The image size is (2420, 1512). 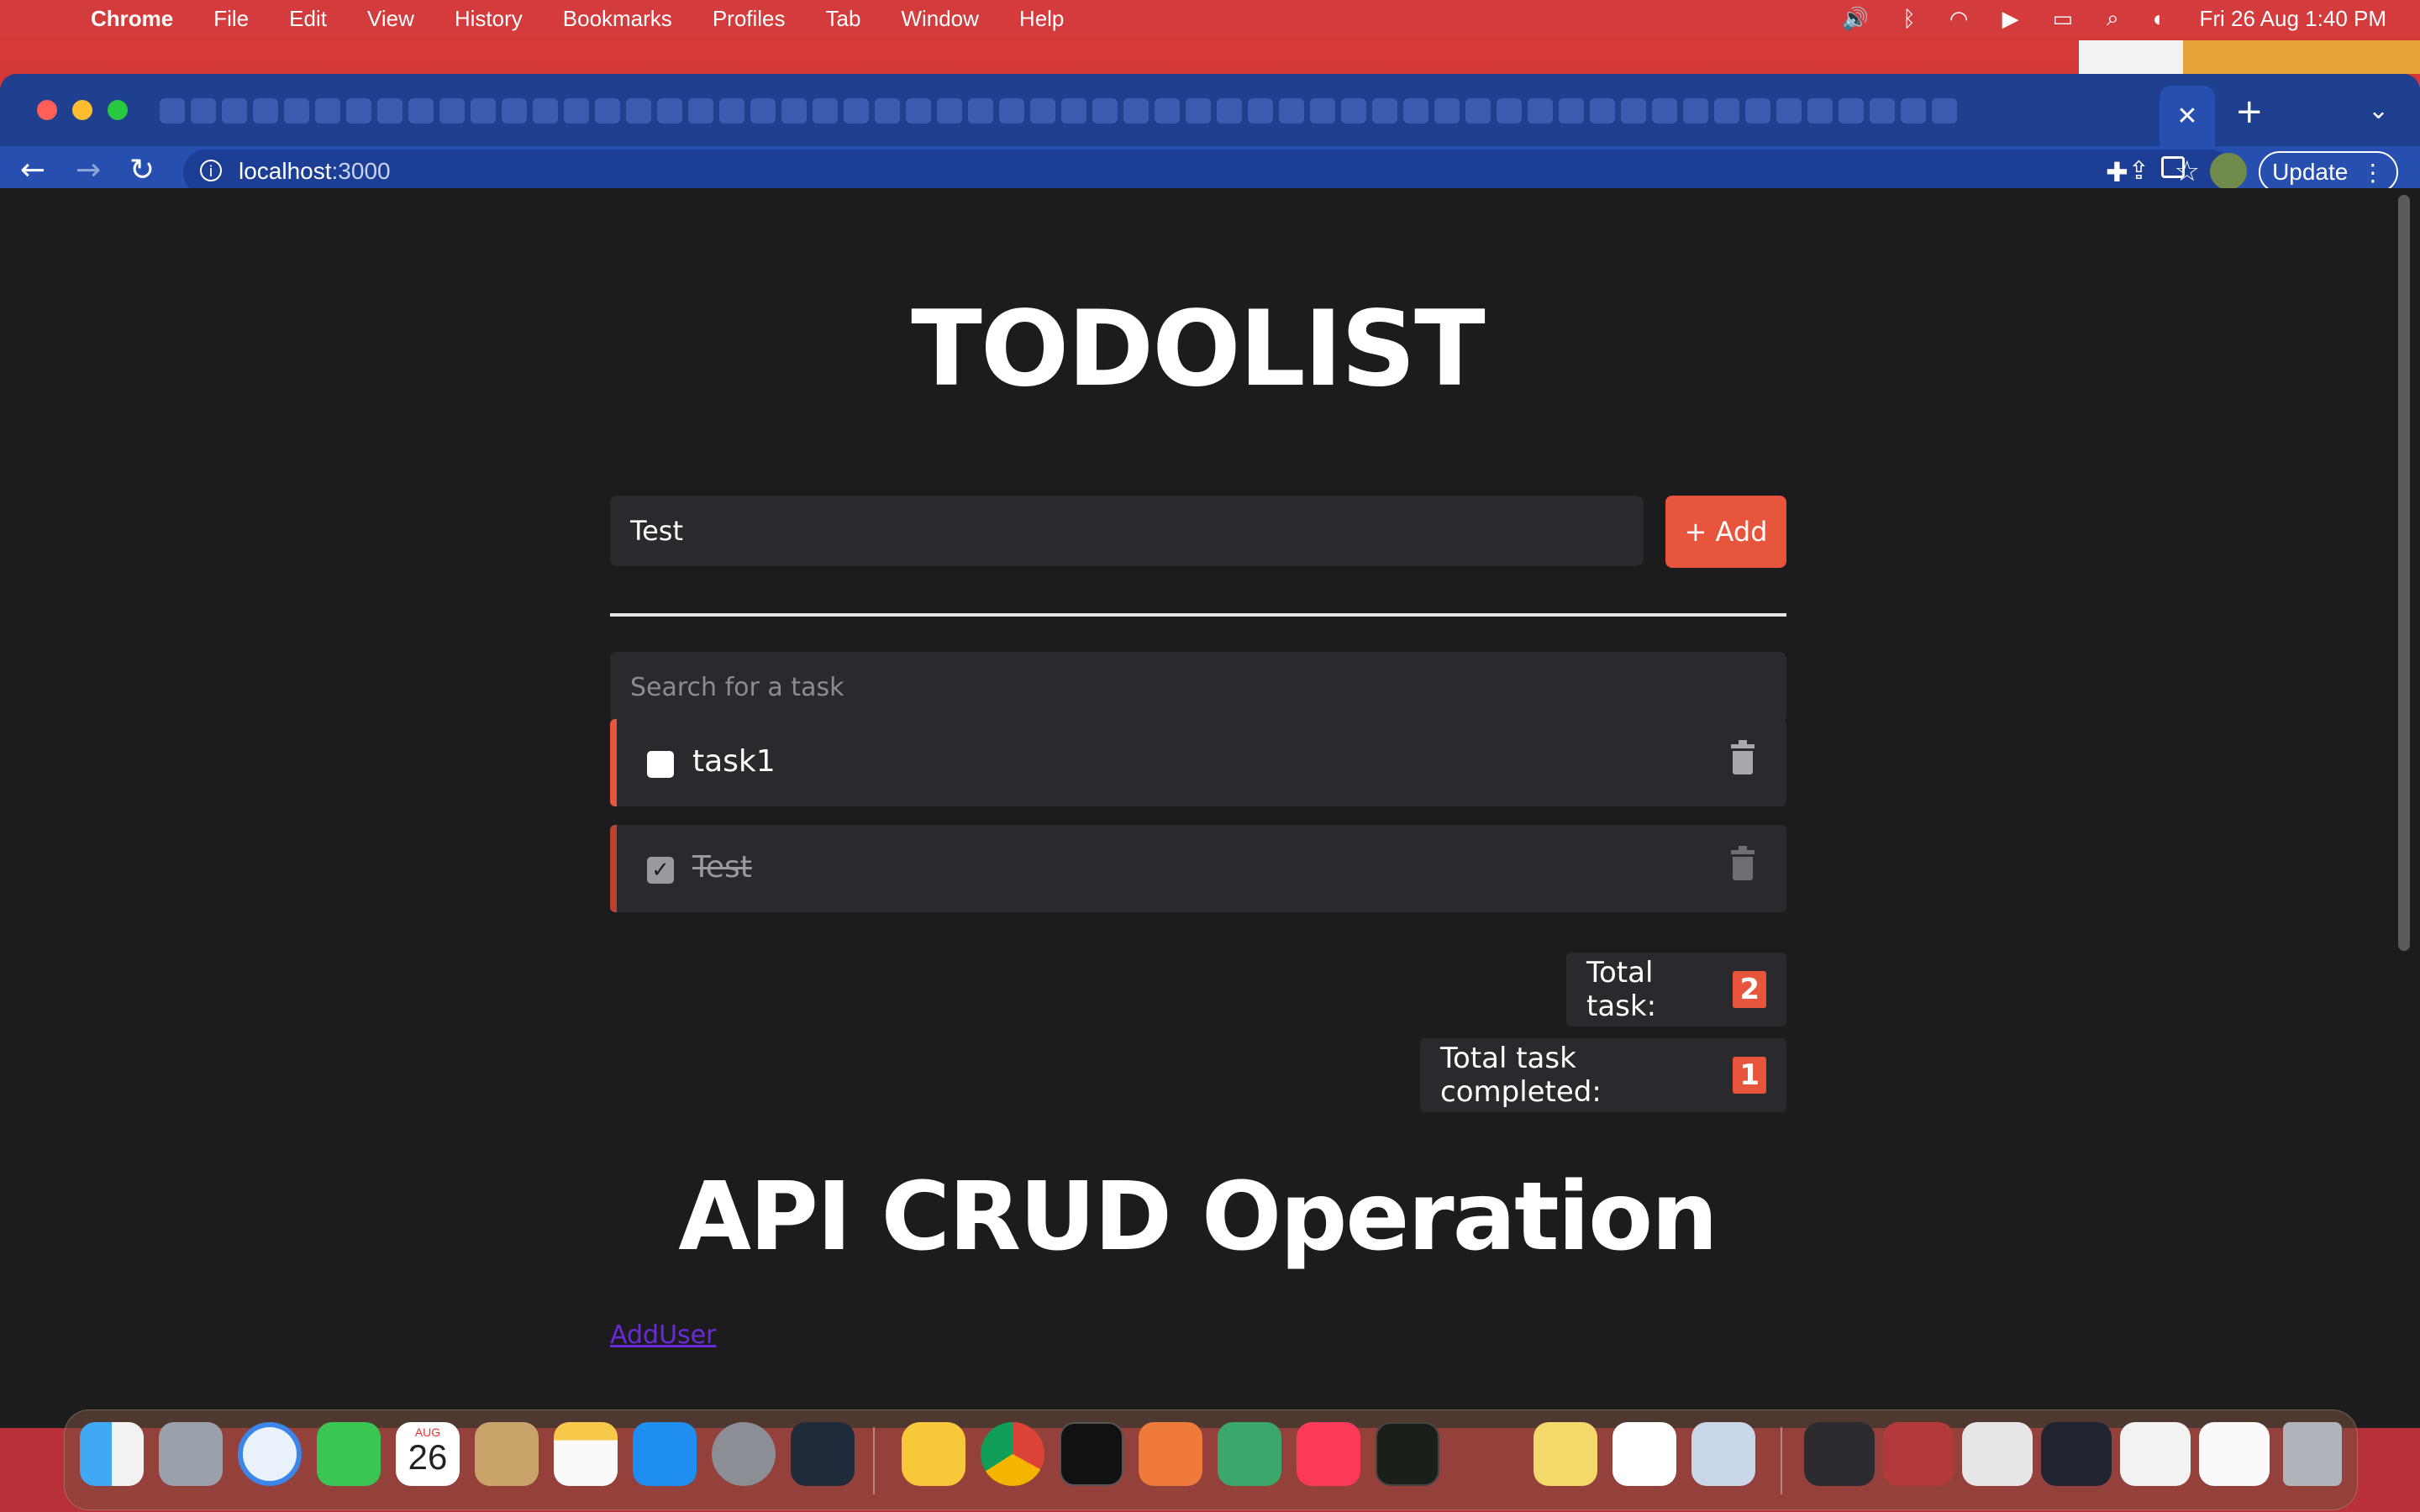 What do you see at coordinates (1407, 1454) in the screenshot?
I see `activity-monitor-icon` at bounding box center [1407, 1454].